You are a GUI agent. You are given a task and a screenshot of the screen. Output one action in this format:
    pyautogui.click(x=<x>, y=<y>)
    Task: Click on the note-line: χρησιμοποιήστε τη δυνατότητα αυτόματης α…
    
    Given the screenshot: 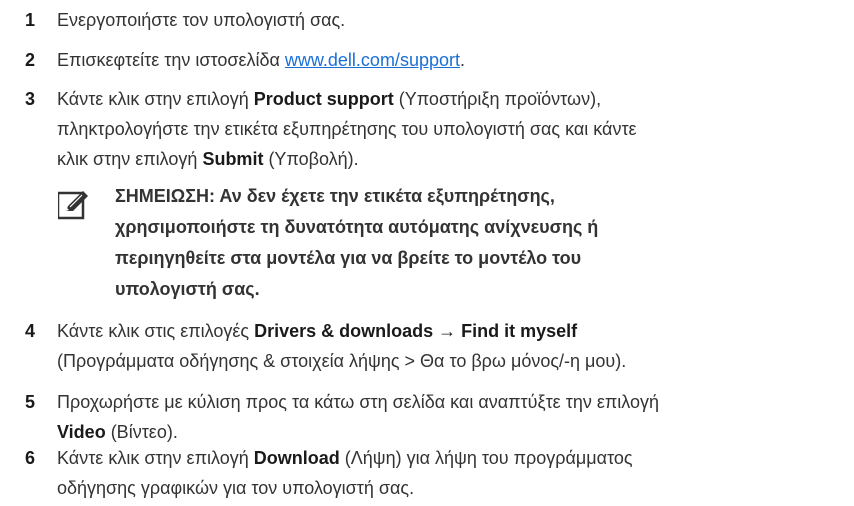 What is the action you would take?
    pyautogui.click(x=357, y=227)
    